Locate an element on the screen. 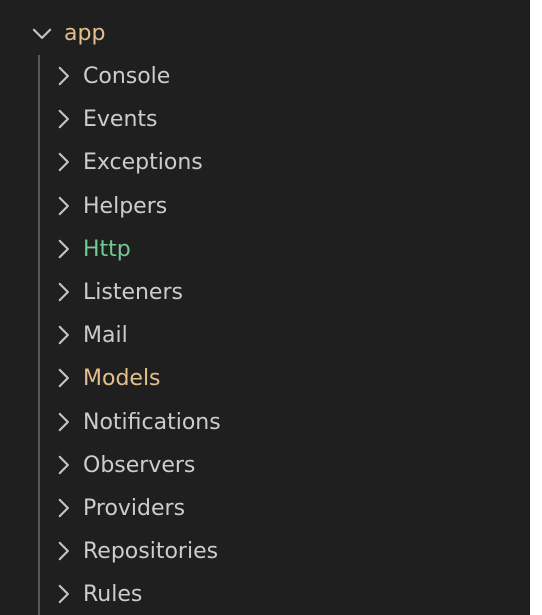  folder-label: Mail is located at coordinates (105, 336).